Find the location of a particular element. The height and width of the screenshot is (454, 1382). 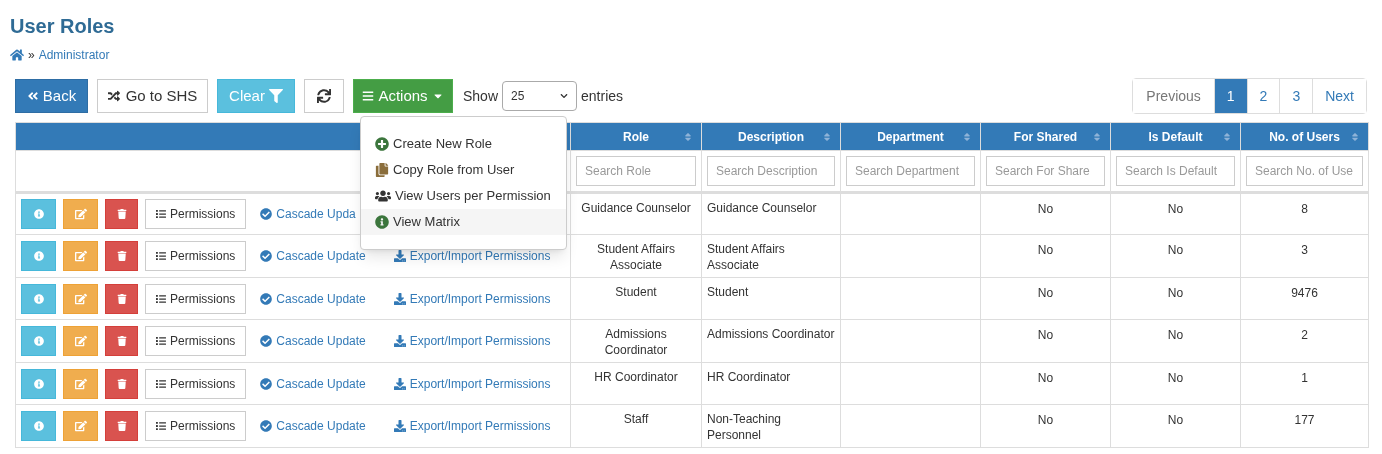

pagination-link: 1 is located at coordinates (1230, 96).